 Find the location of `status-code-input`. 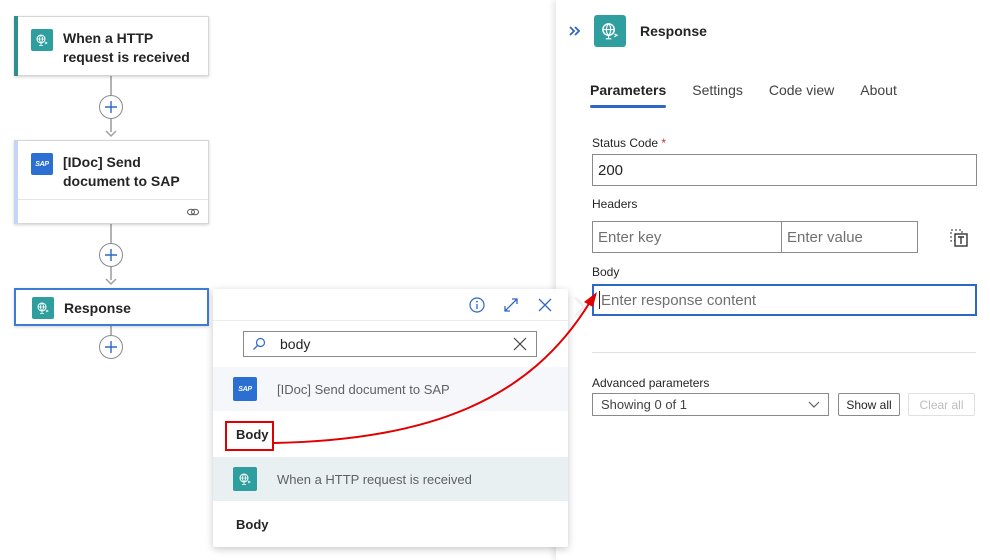

status-code-input is located at coordinates (787, 170).